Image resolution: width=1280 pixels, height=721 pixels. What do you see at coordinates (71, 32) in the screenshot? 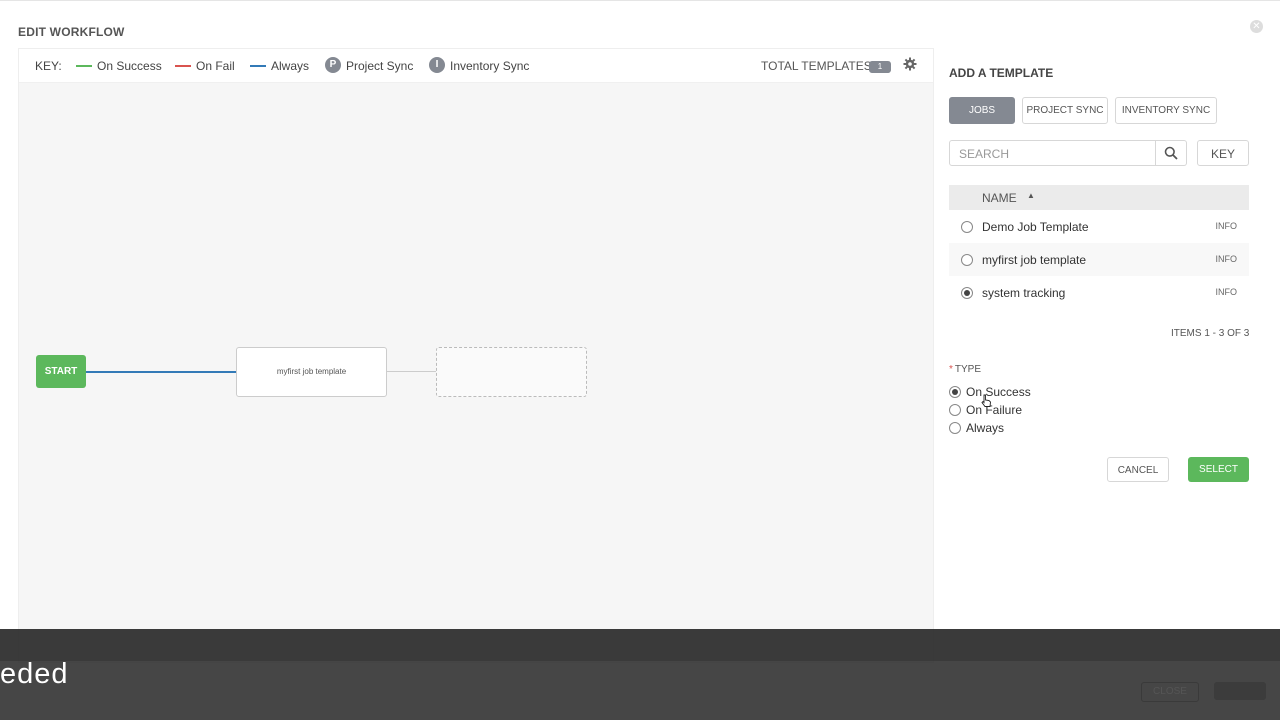
I see `modal-title: EDIT WORKFLOW` at bounding box center [71, 32].